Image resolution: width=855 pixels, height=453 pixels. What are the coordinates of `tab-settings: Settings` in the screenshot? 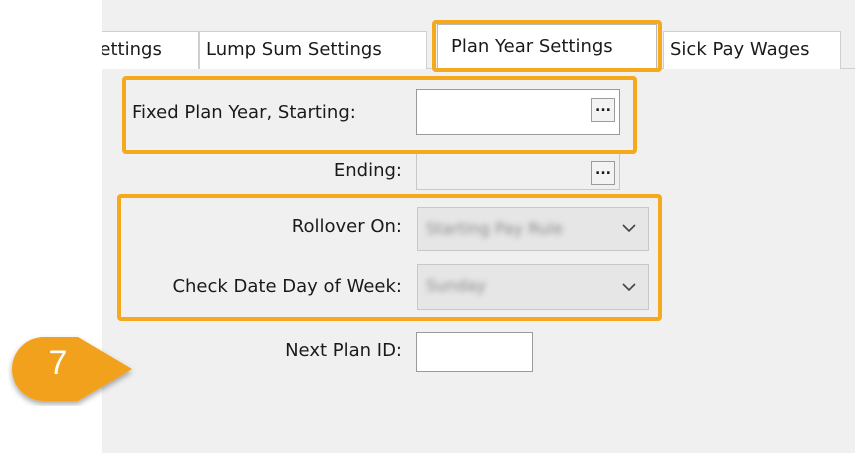 It's located at (150, 50).